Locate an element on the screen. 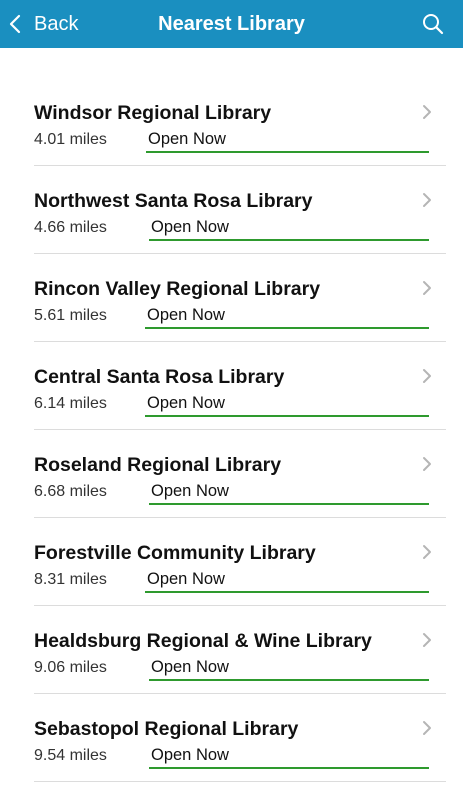 The height and width of the screenshot is (800, 463). library-name: Rincon Valley Regional Library is located at coordinates (177, 289).